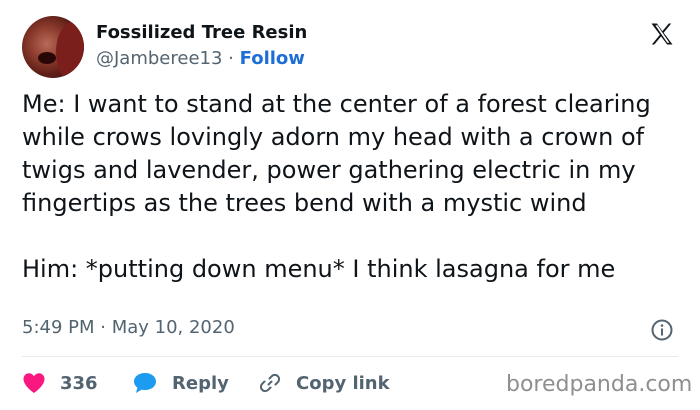 The width and height of the screenshot is (700, 410). I want to click on avatar-hair, so click(70, 50).